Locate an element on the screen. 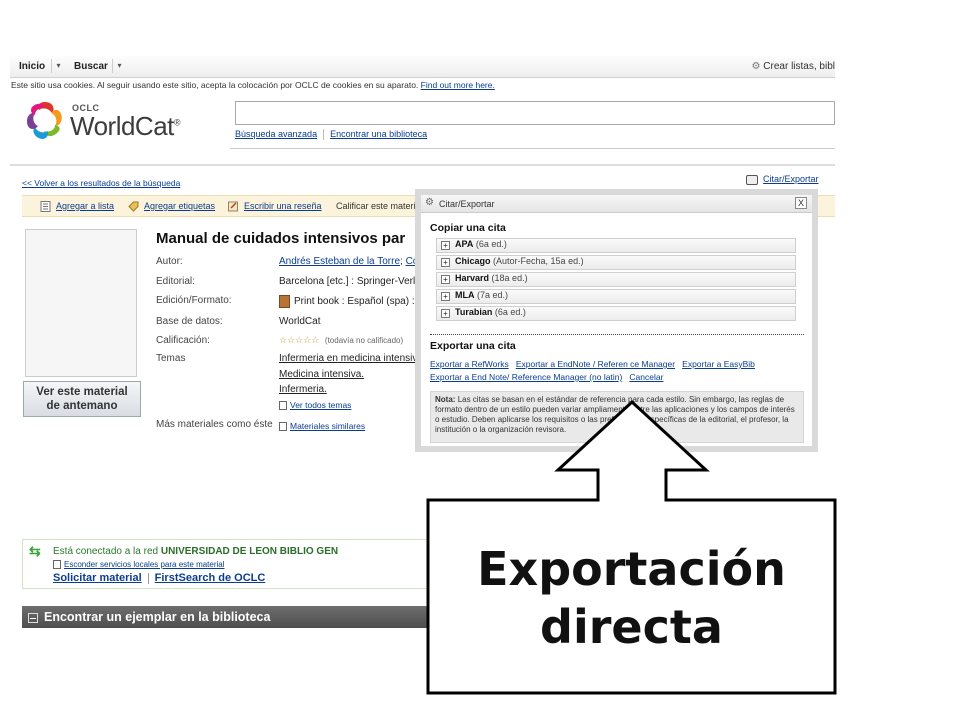 This screenshot has width=960, height=720. inicio-dropdown-icon: ▾ is located at coordinates (58, 66).